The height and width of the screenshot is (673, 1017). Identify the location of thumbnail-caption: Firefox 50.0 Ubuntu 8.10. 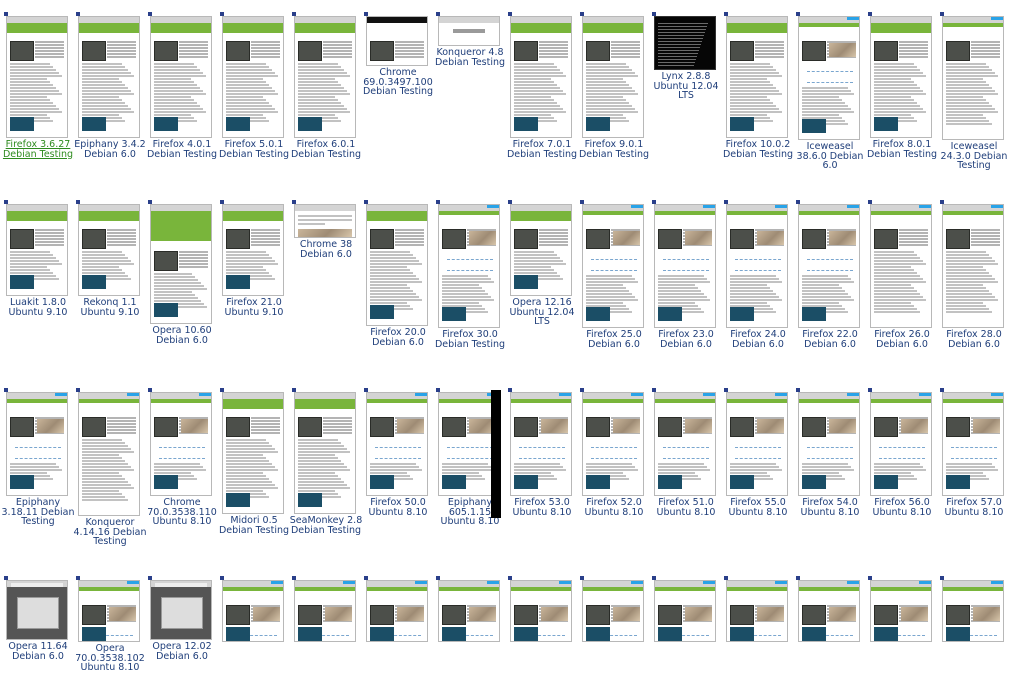
(398, 507).